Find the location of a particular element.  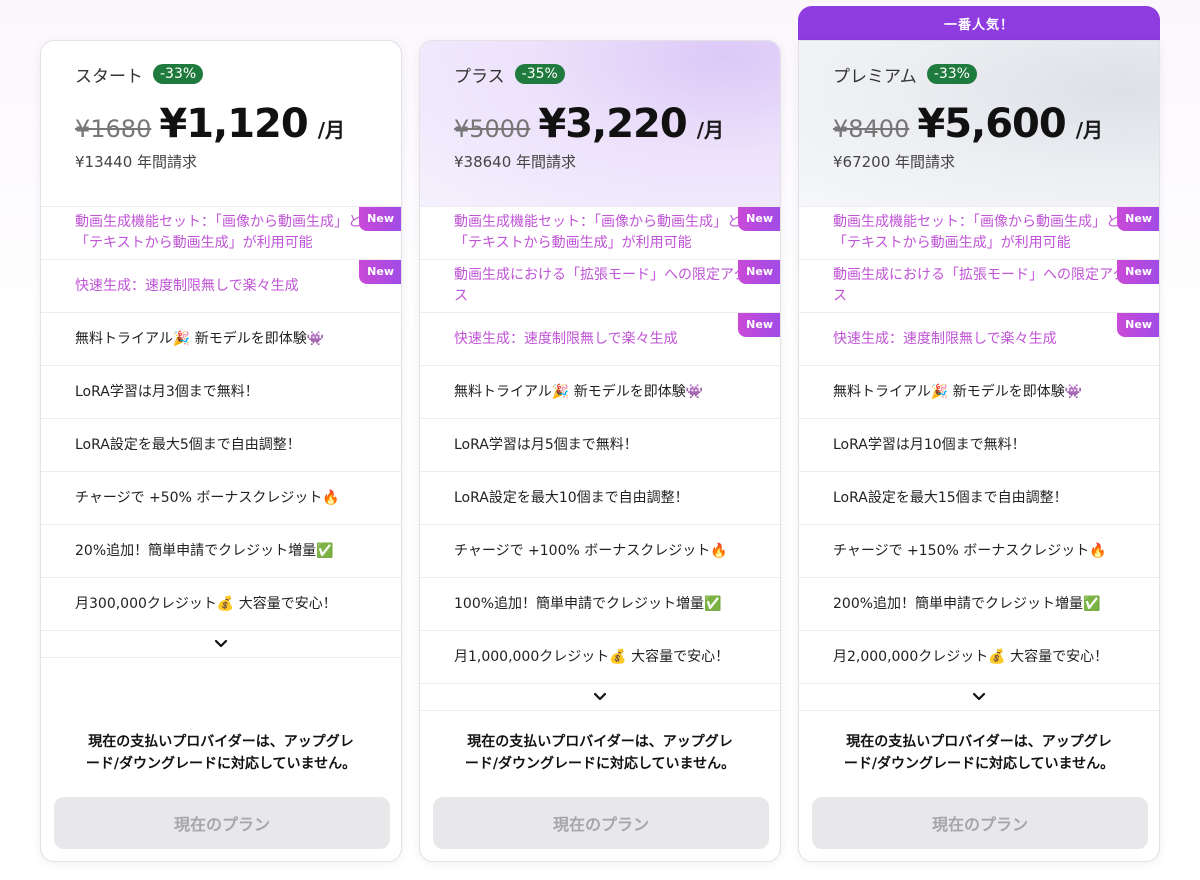

feature-line: 月300,000クレジット💰 大容量で安心！ is located at coordinates (206, 603).